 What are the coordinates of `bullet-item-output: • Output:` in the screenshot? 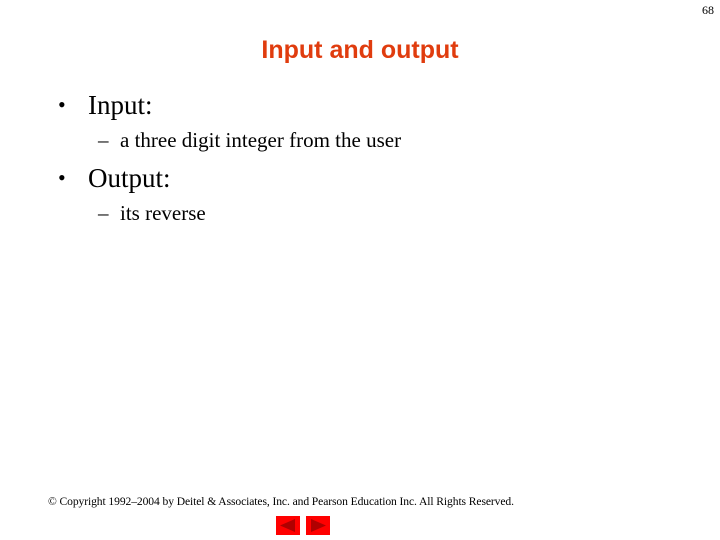 It's located at (114, 178).